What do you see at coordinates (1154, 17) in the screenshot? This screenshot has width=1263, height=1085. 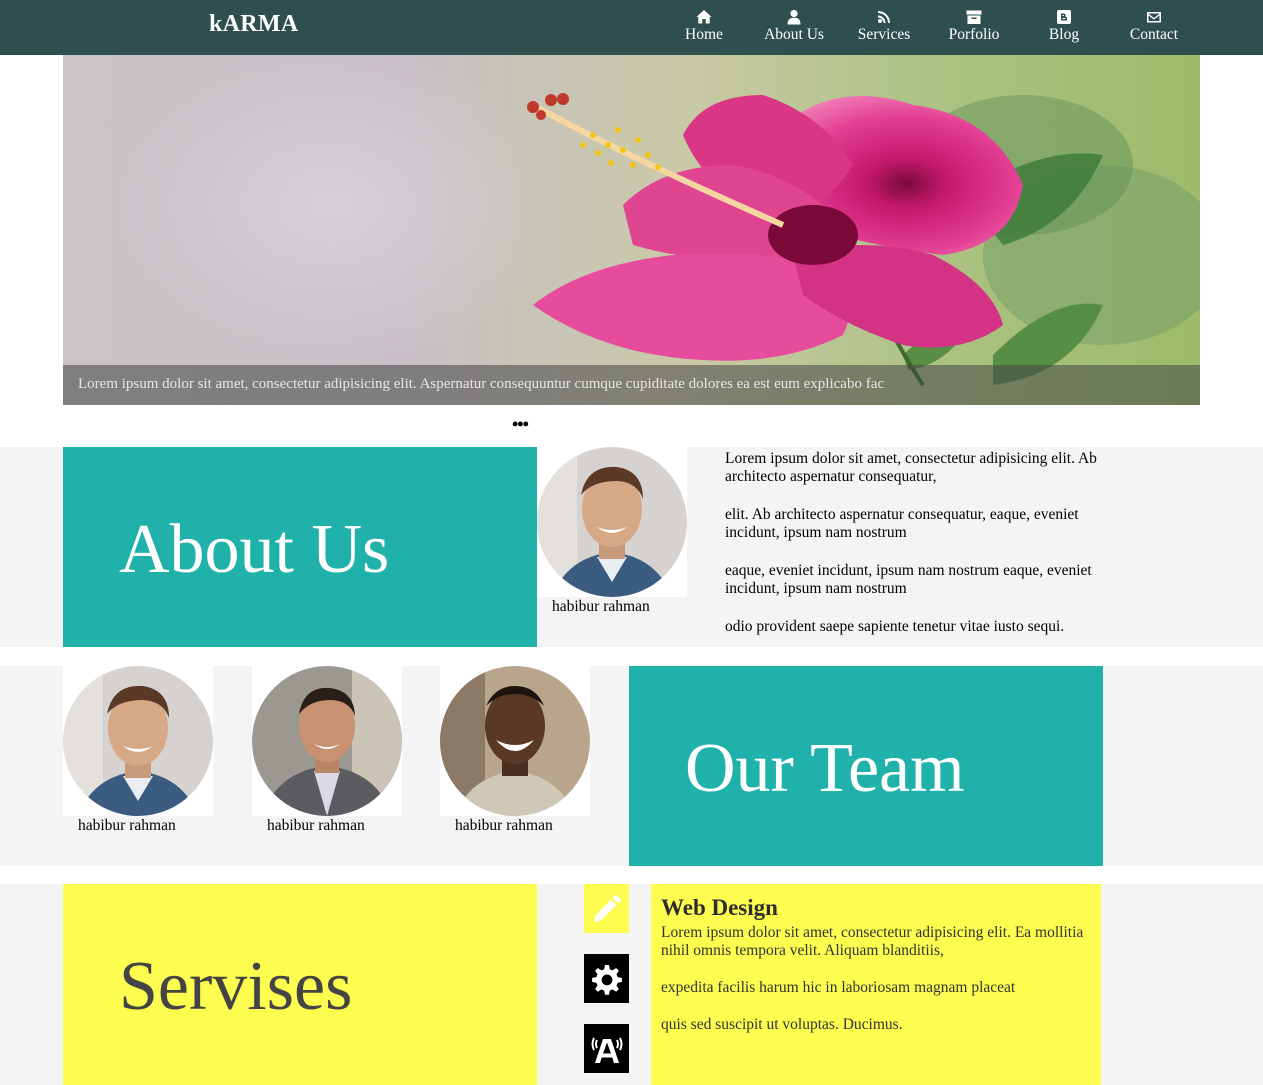 I see `envelope-icon` at bounding box center [1154, 17].